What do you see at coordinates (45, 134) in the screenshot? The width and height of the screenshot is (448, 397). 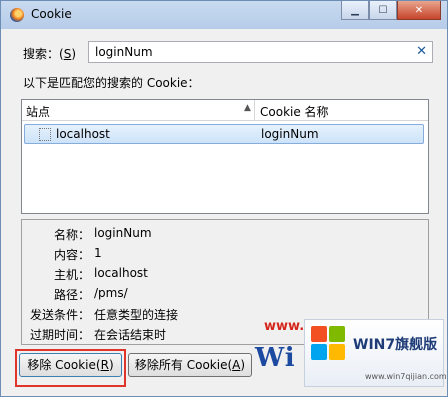 I see `tree-twisty-icon` at bounding box center [45, 134].